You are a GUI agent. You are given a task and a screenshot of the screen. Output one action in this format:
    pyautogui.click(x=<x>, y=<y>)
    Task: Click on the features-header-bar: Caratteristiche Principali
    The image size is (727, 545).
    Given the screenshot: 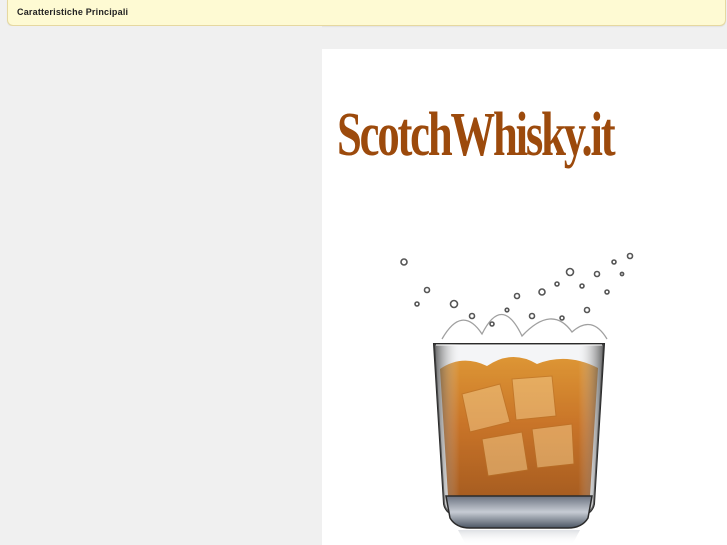 What is the action you would take?
    pyautogui.click(x=366, y=13)
    